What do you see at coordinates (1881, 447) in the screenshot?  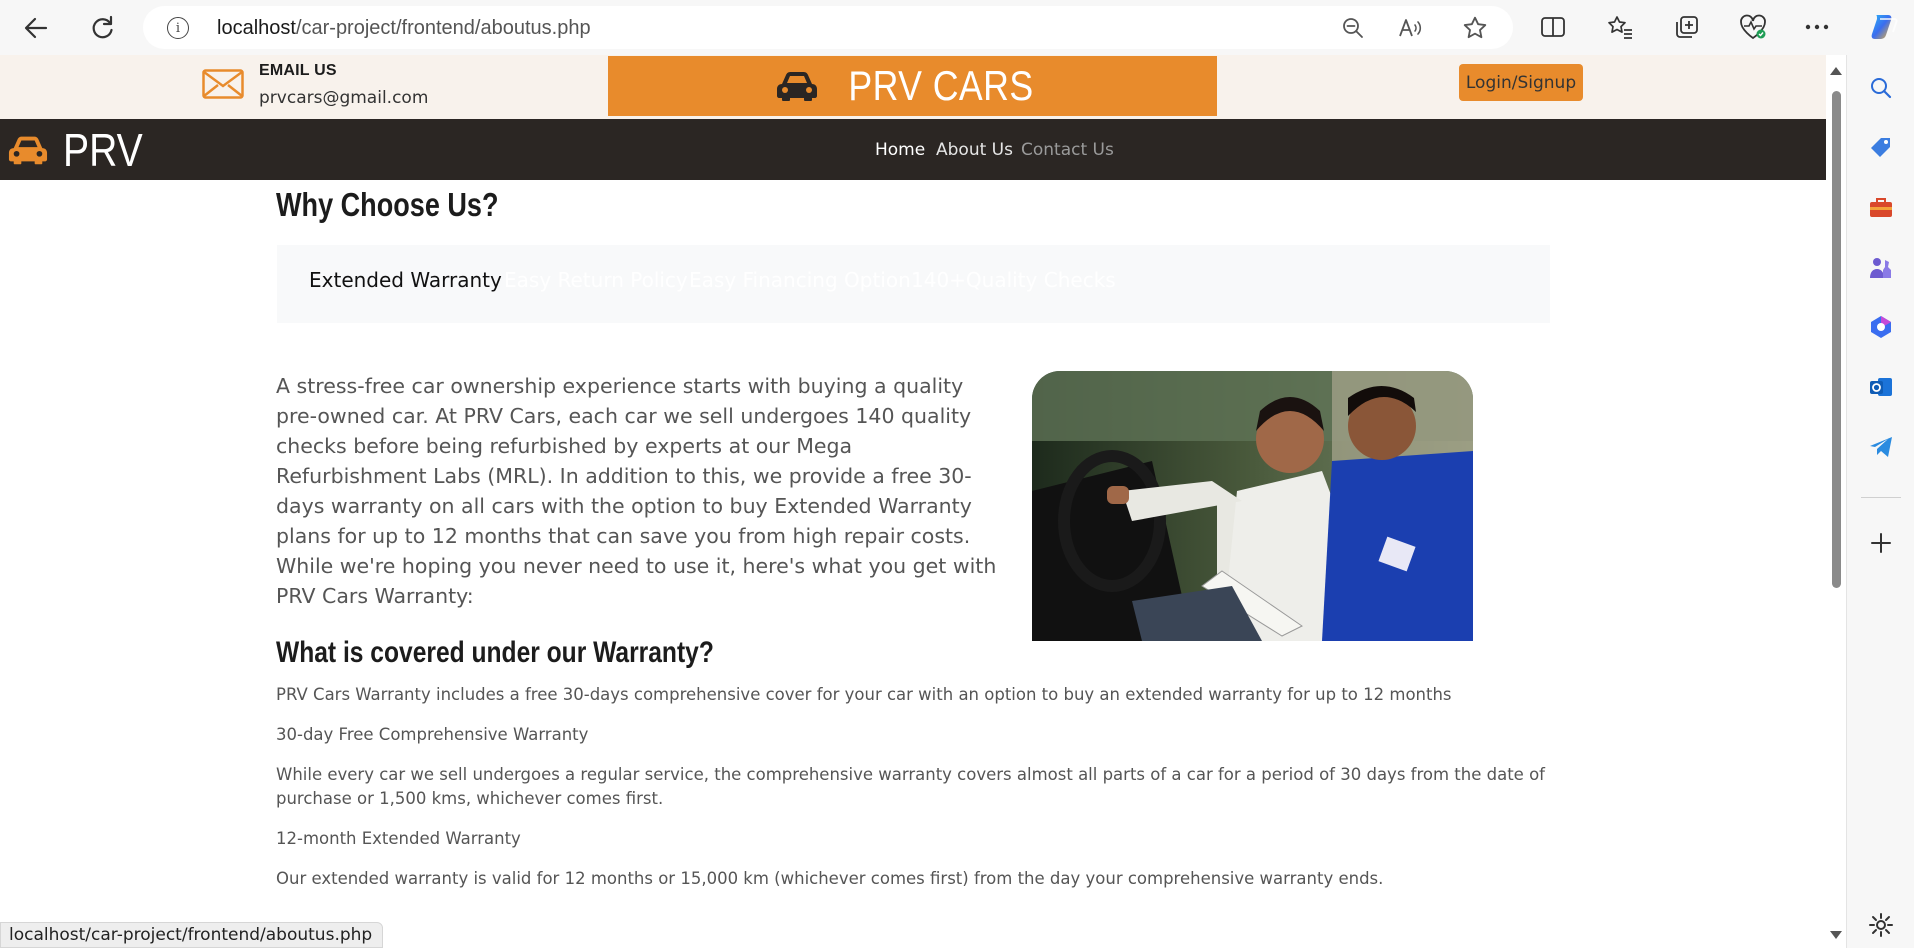 I see `telegram-icon` at bounding box center [1881, 447].